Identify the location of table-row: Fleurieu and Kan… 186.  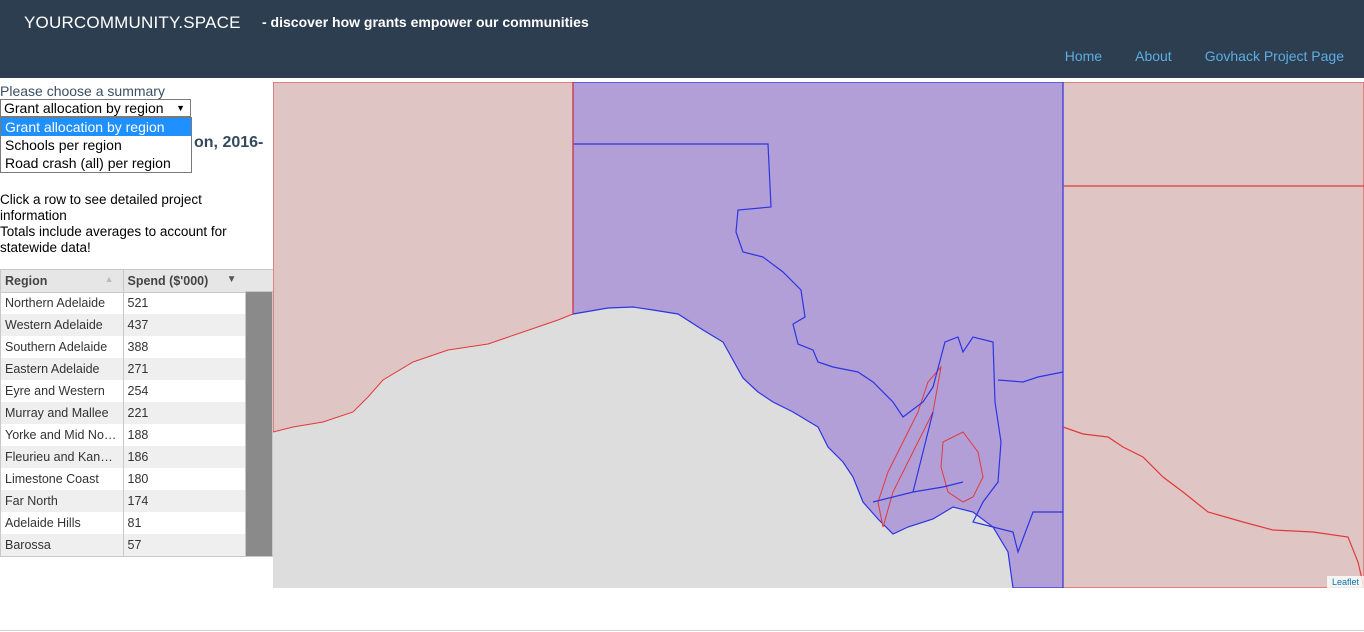
(123, 457).